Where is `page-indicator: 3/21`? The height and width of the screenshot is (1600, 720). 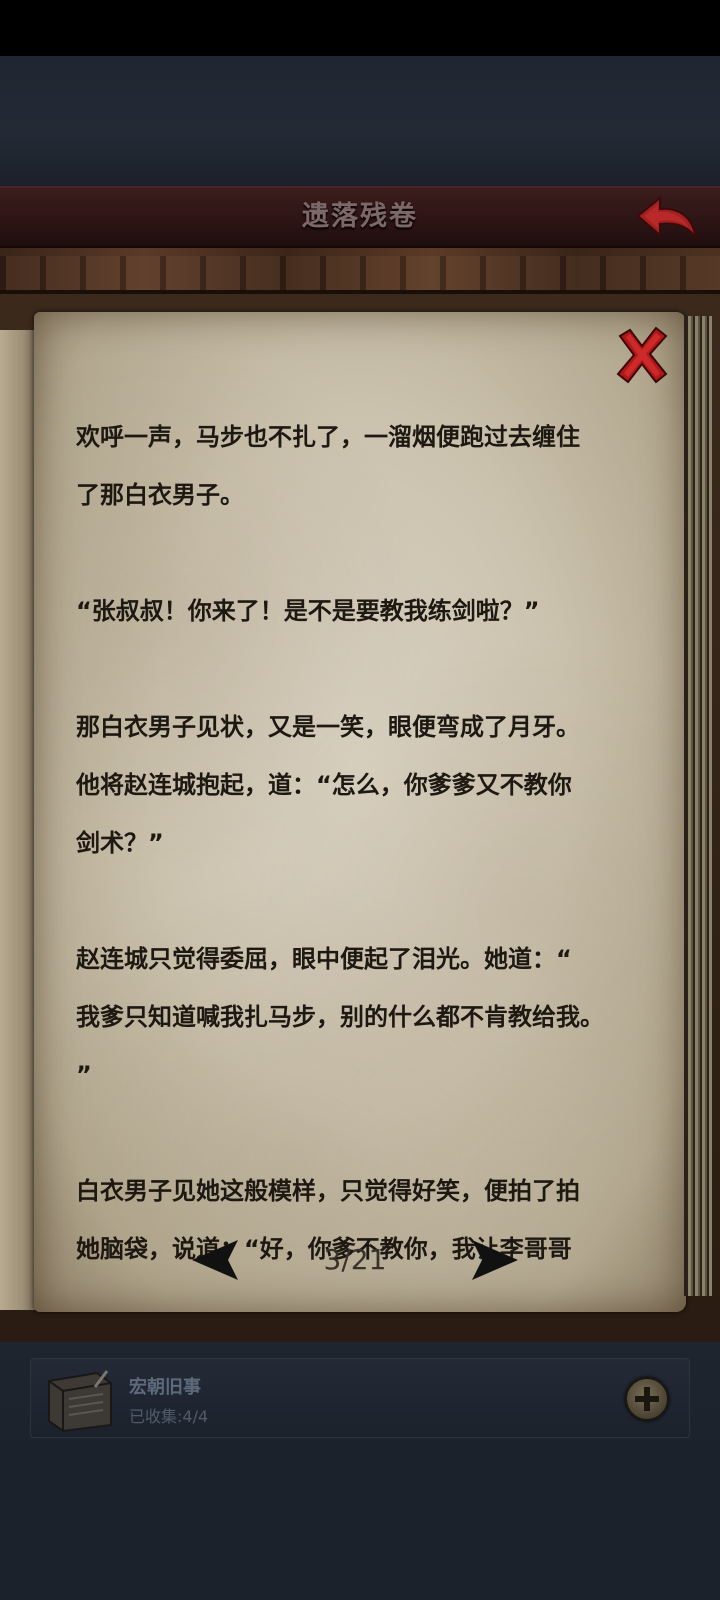
page-indicator: 3/21 is located at coordinates (355, 1259).